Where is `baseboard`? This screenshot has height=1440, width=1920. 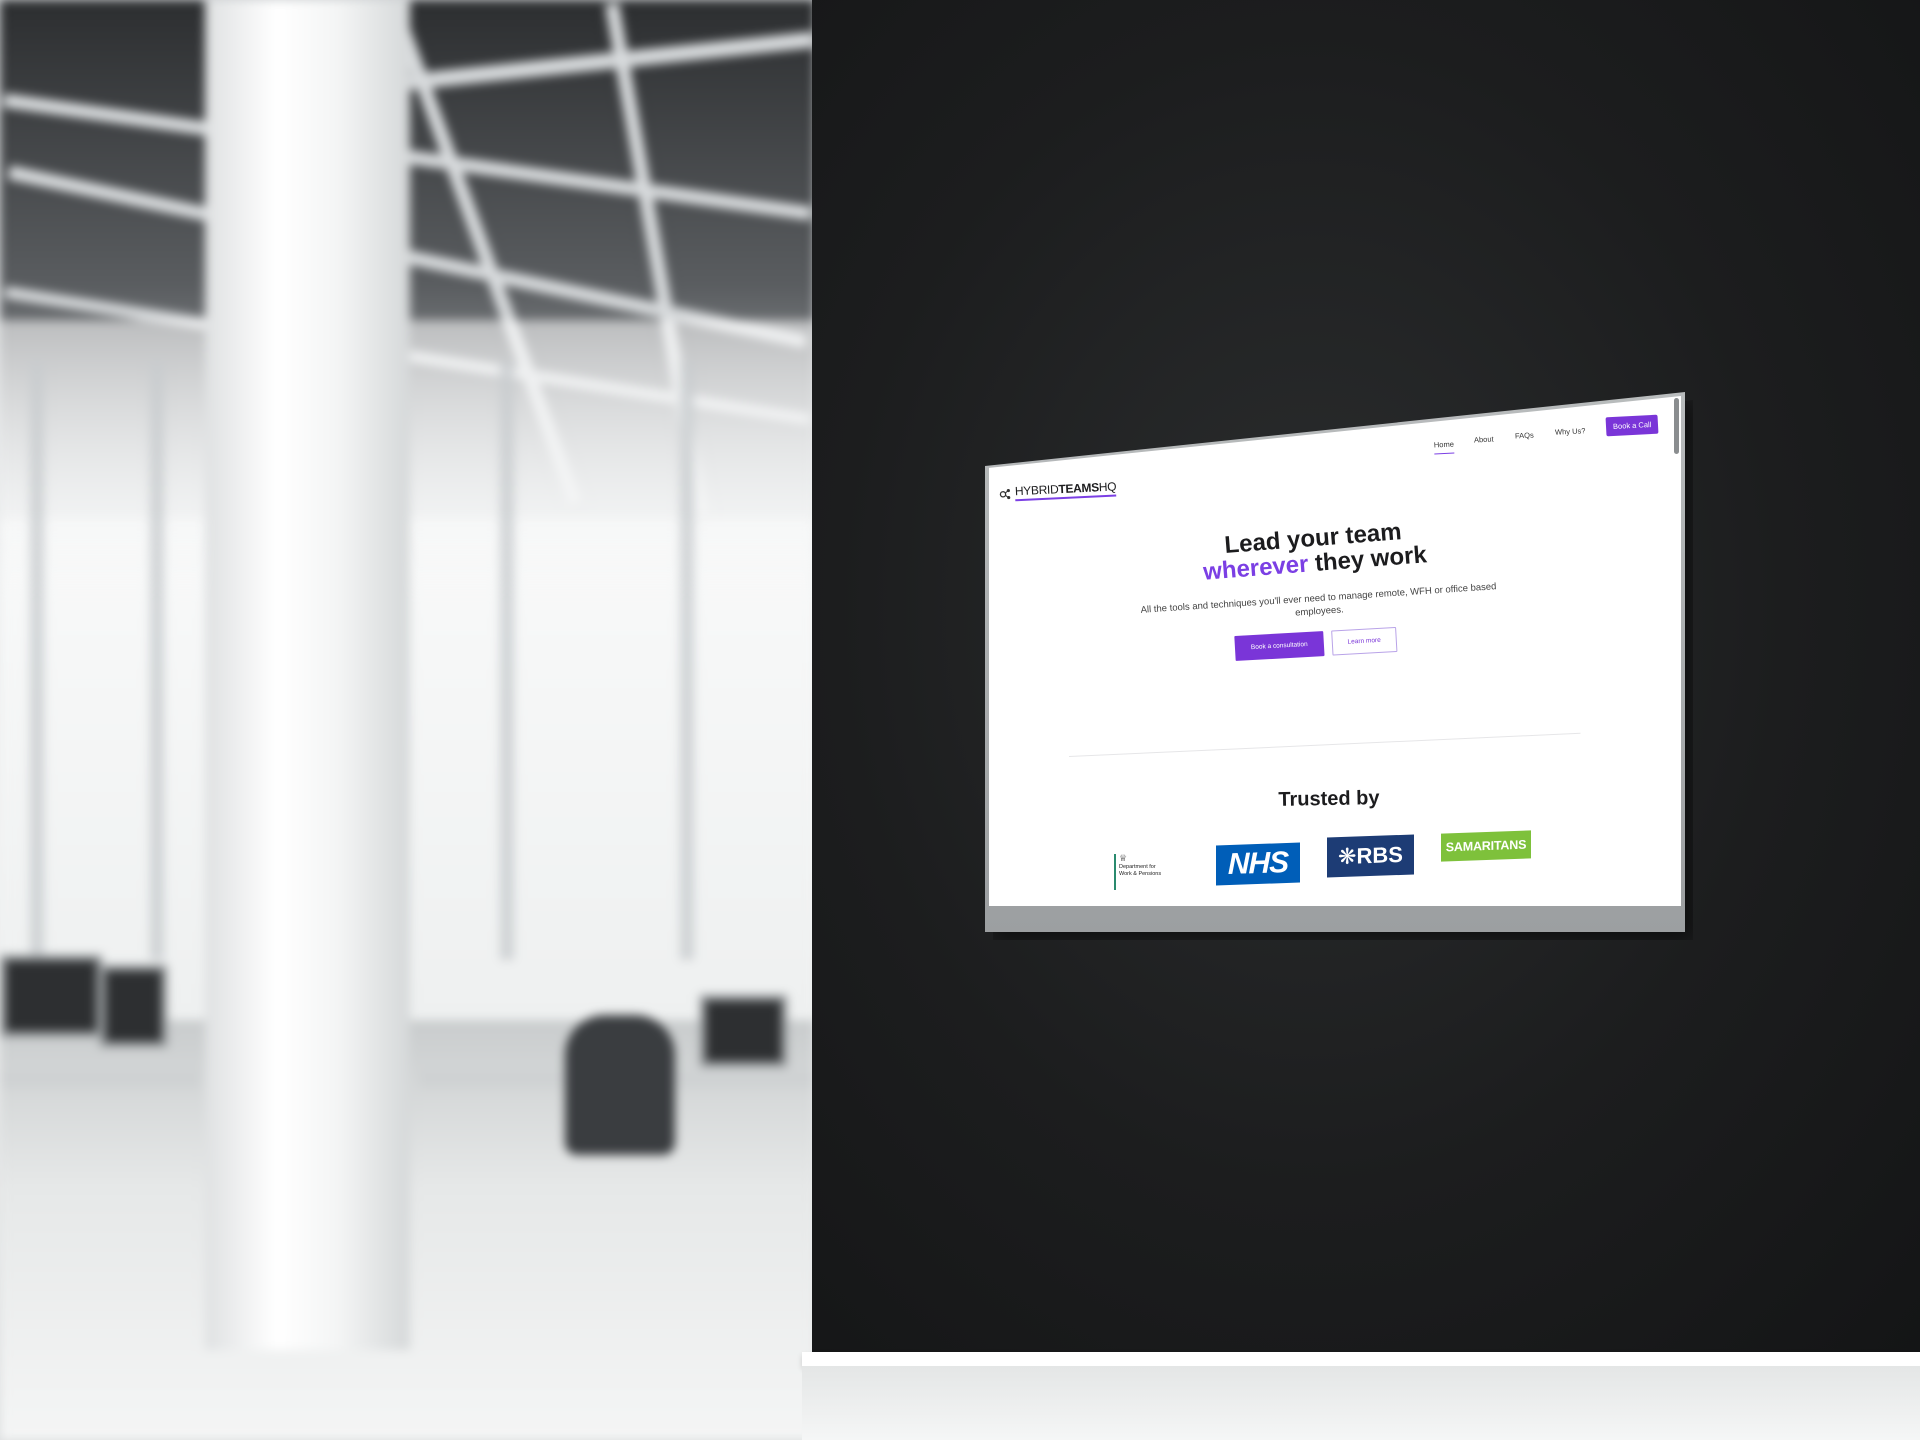
baseboard is located at coordinates (1361, 1359).